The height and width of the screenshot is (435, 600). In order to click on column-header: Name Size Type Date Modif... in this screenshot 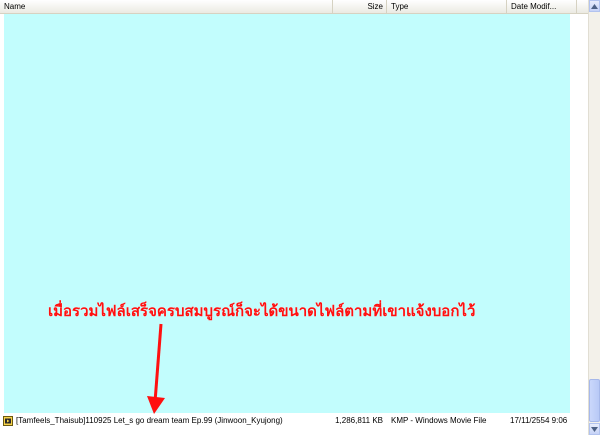, I will do `click(294, 7)`.